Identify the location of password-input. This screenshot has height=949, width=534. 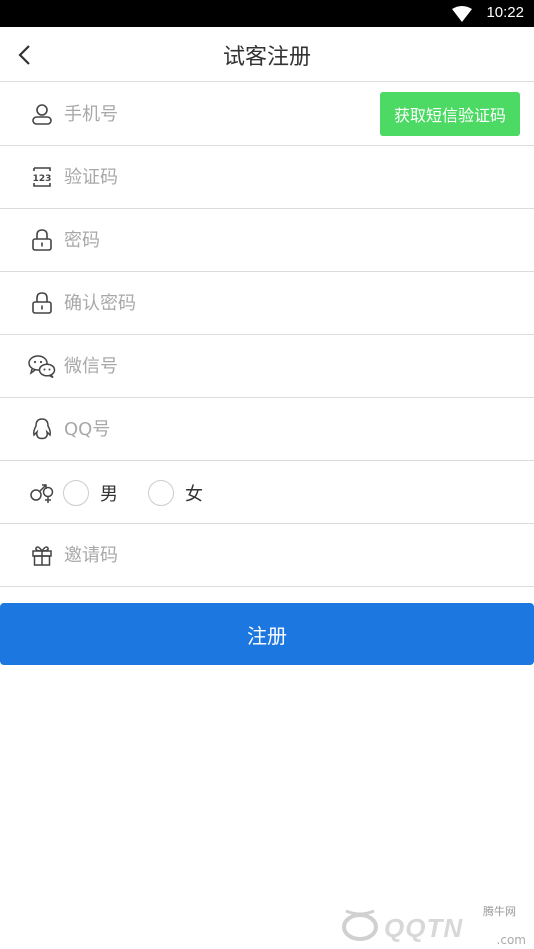
(214, 240).